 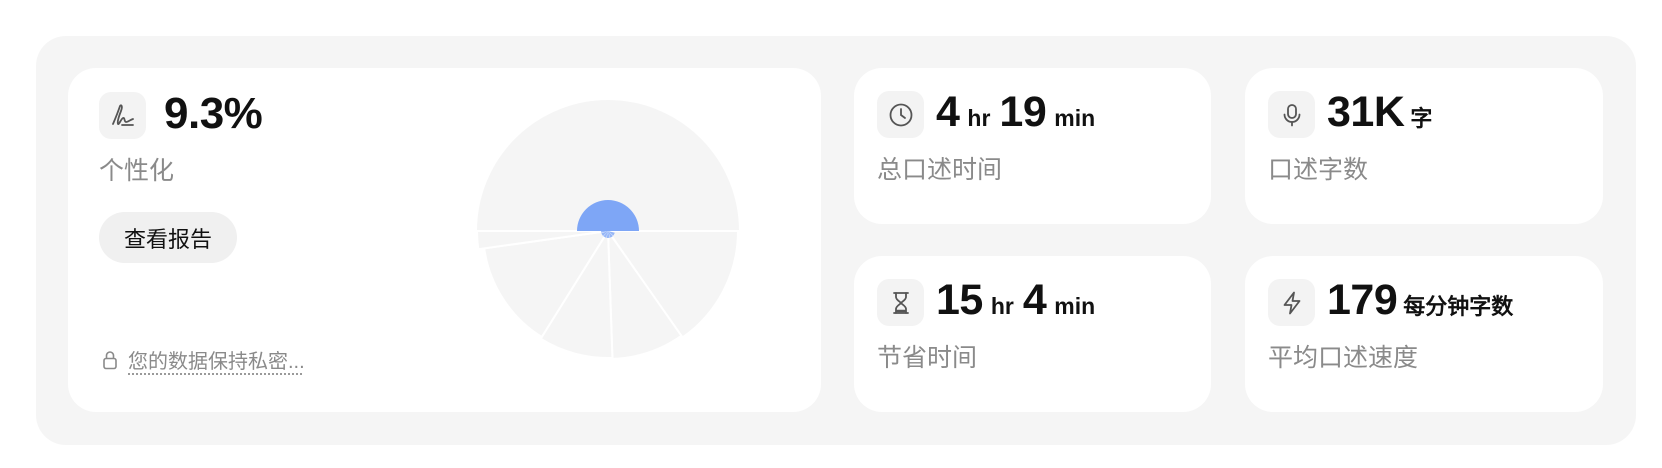 What do you see at coordinates (1023, 112) in the screenshot?
I see `total-time-minutes: 19` at bounding box center [1023, 112].